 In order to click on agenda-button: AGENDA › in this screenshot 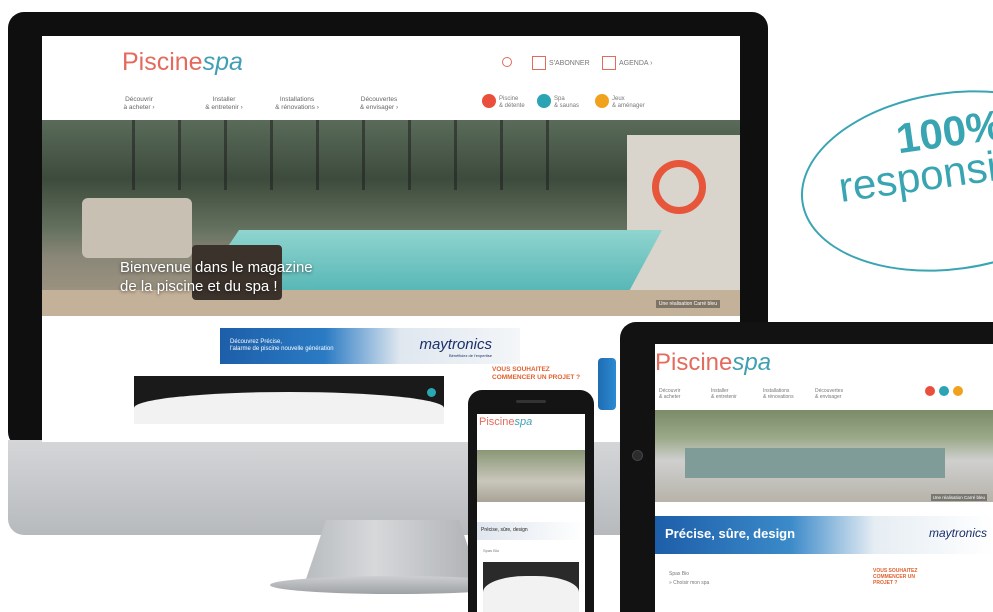, I will do `click(627, 63)`.